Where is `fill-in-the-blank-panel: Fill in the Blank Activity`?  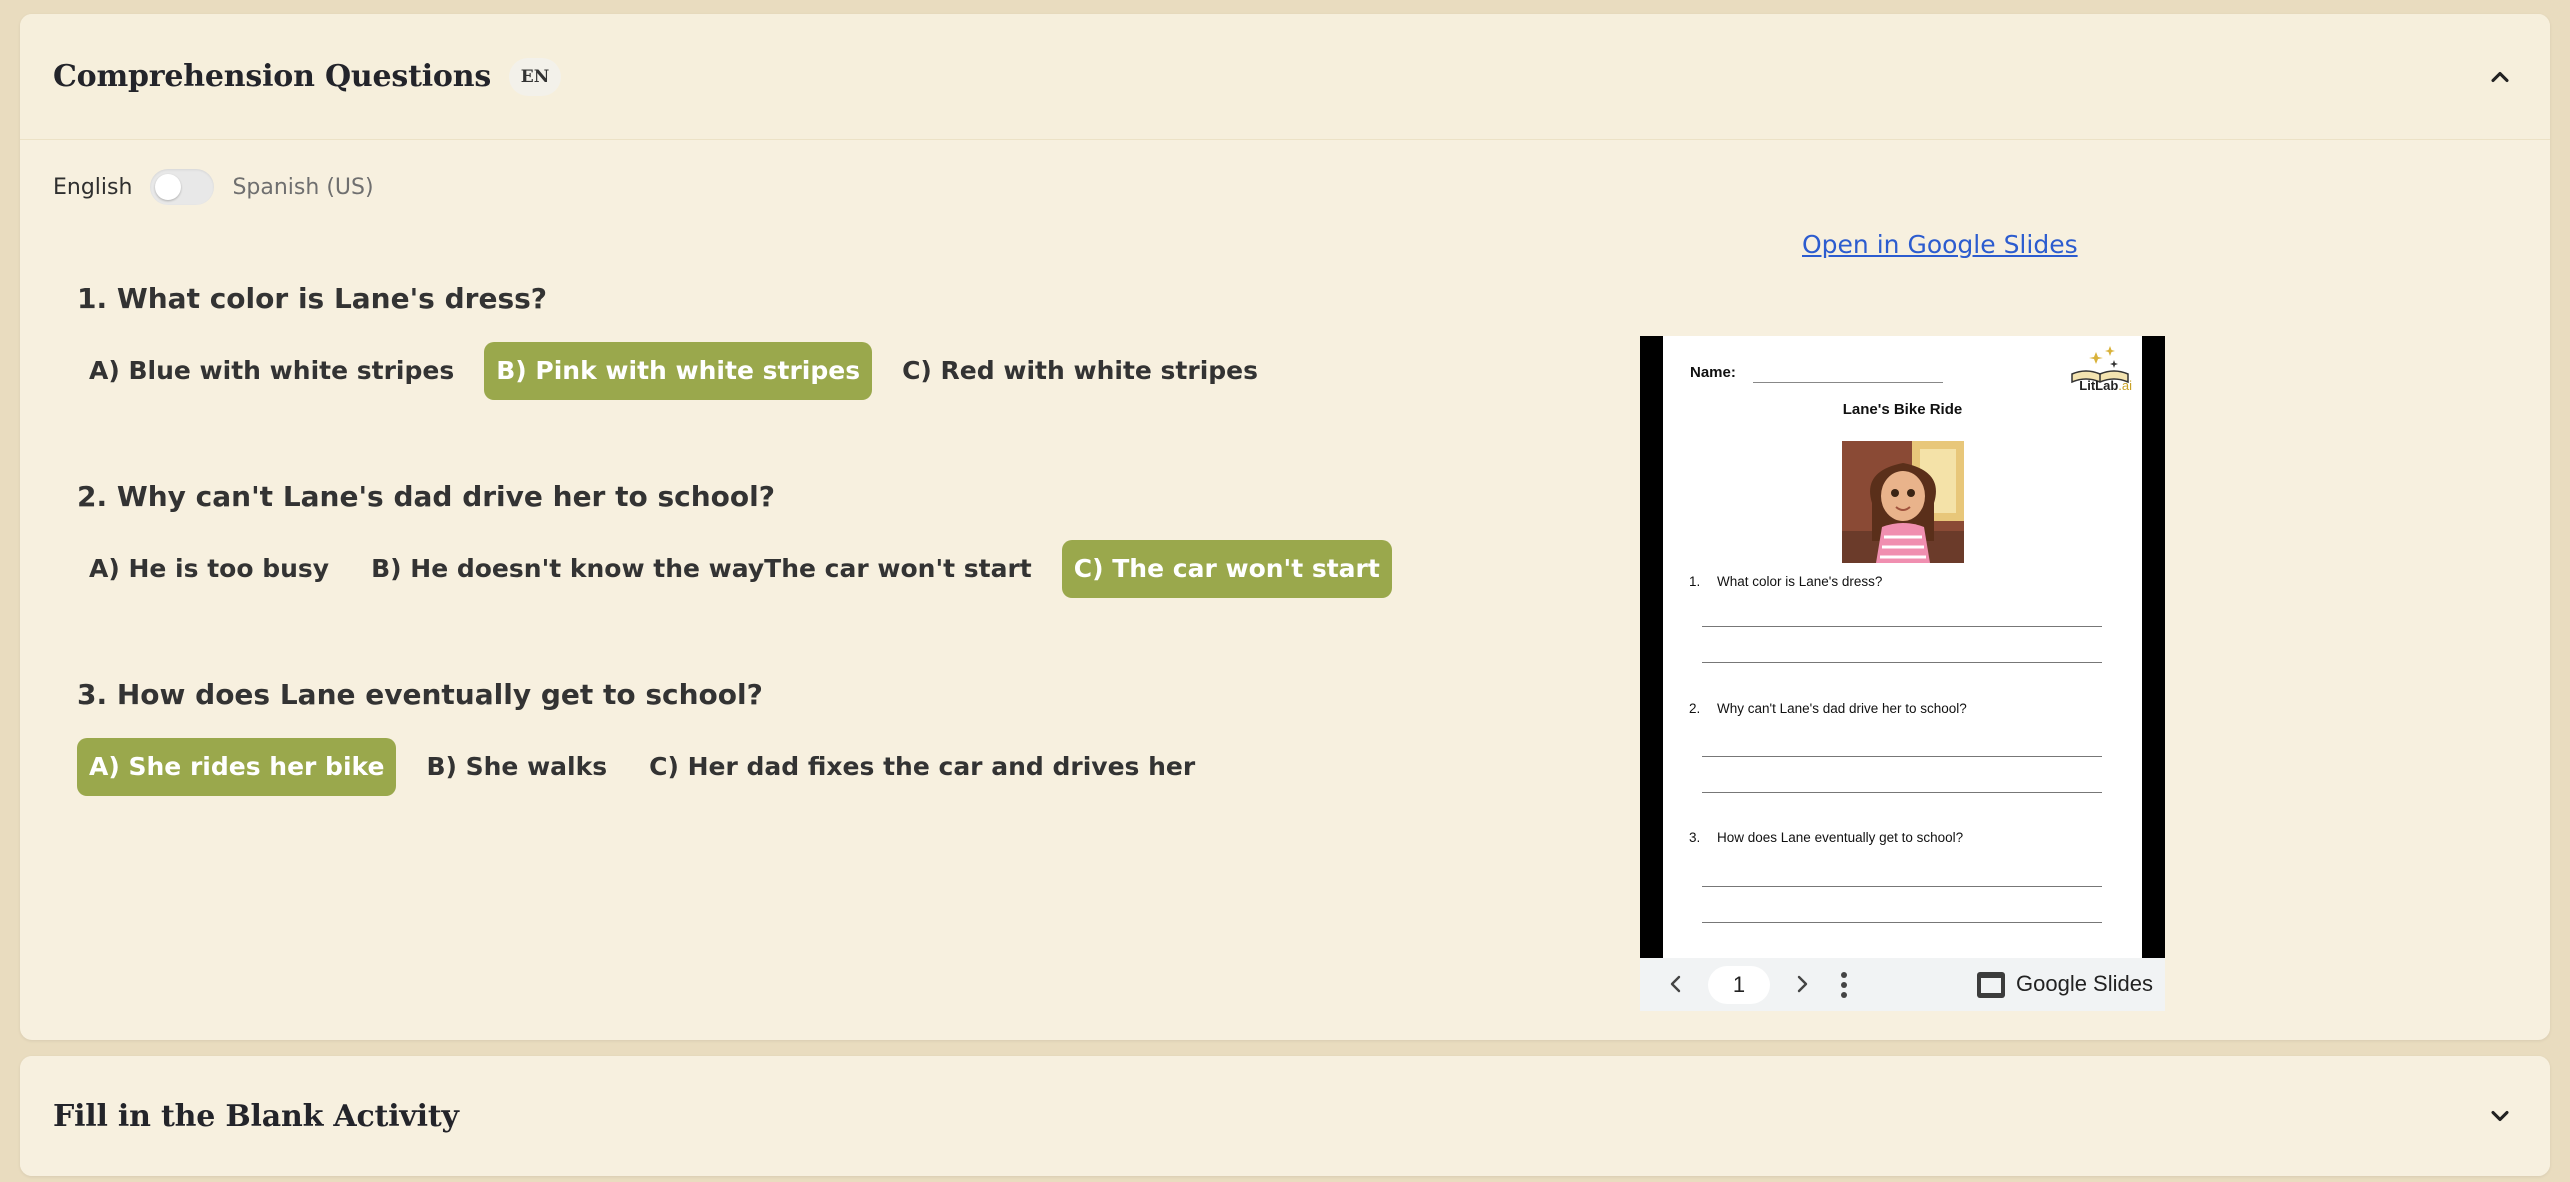 fill-in-the-blank-panel: Fill in the Blank Activity is located at coordinates (1285, 1116).